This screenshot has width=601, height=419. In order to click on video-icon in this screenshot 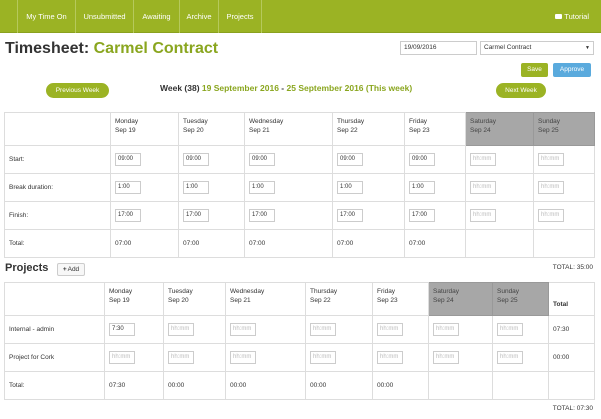, I will do `click(559, 16)`.